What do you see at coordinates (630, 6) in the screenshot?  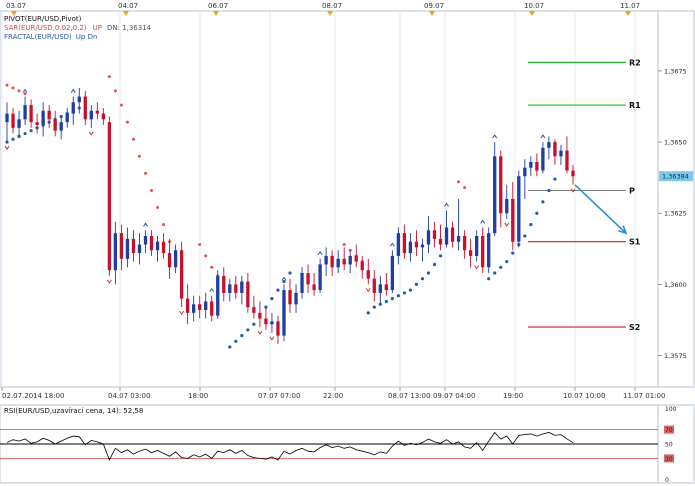 I see `top-date-label: 11.07` at bounding box center [630, 6].